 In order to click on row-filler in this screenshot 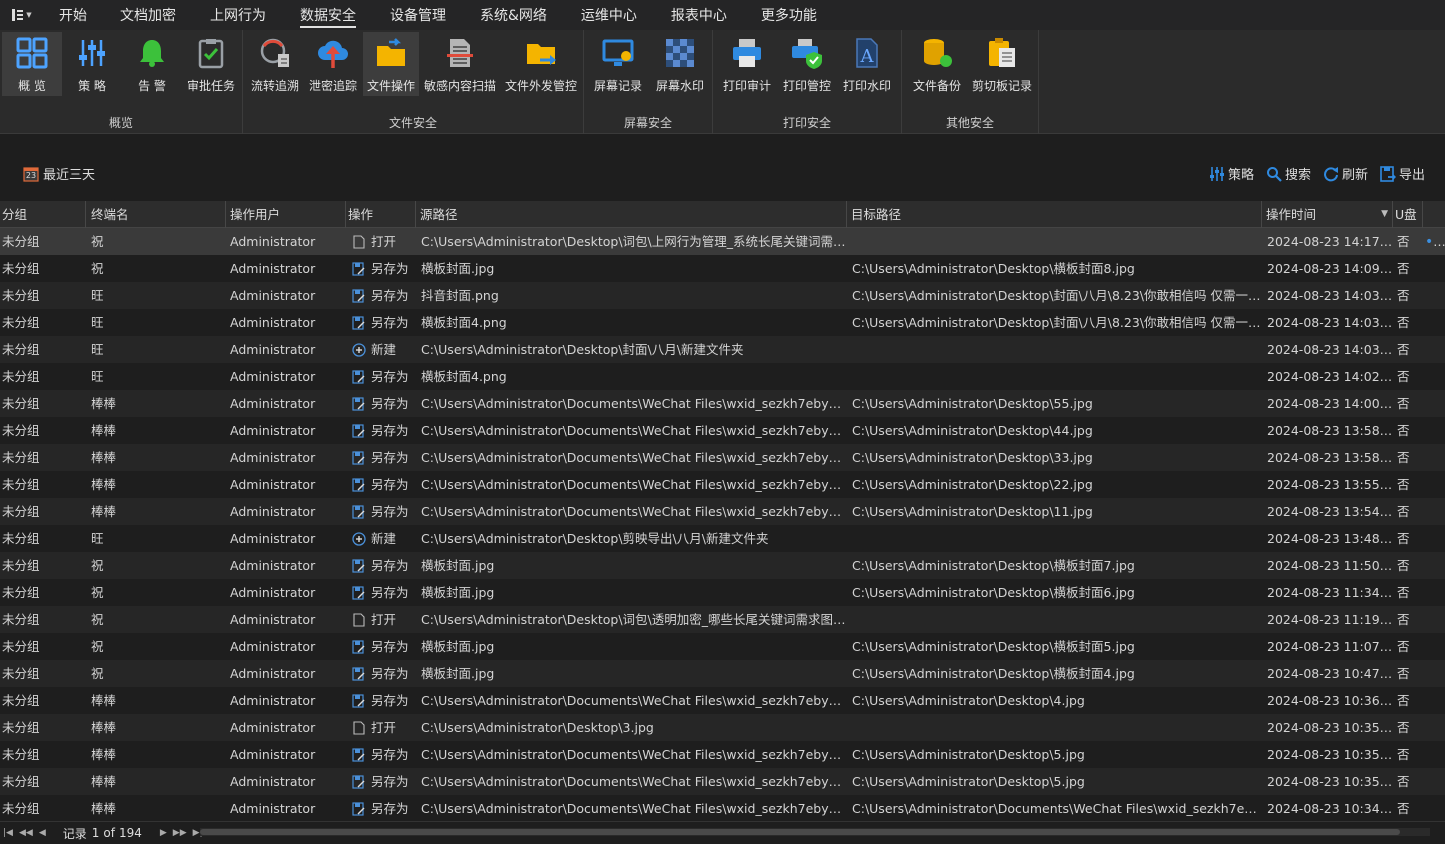, I will do `click(1434, 565)`.